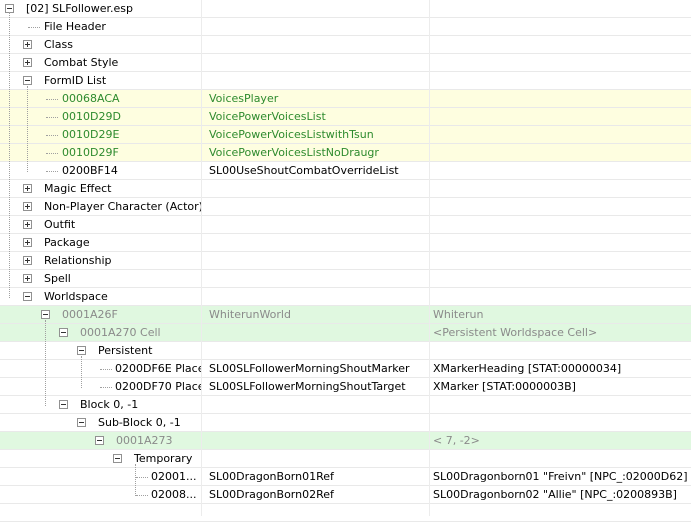 Image resolution: width=691 pixels, height=522 pixels. What do you see at coordinates (90, 170) in the screenshot?
I see `form-id: 0200BF14` at bounding box center [90, 170].